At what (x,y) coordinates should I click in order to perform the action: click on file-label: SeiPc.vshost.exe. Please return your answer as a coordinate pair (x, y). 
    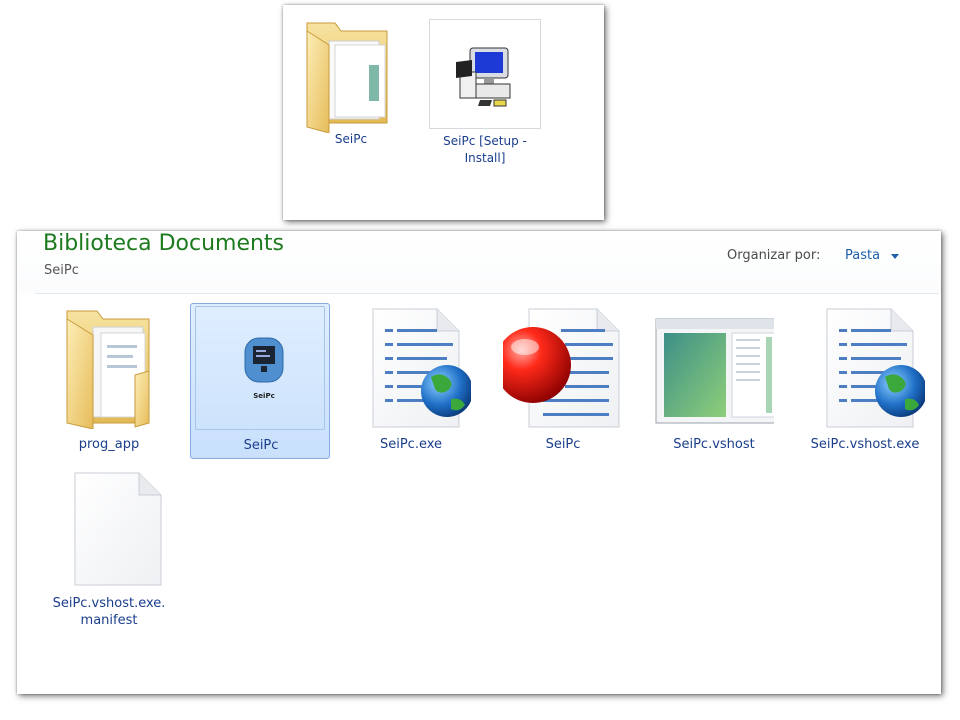
    Looking at the image, I should click on (865, 444).